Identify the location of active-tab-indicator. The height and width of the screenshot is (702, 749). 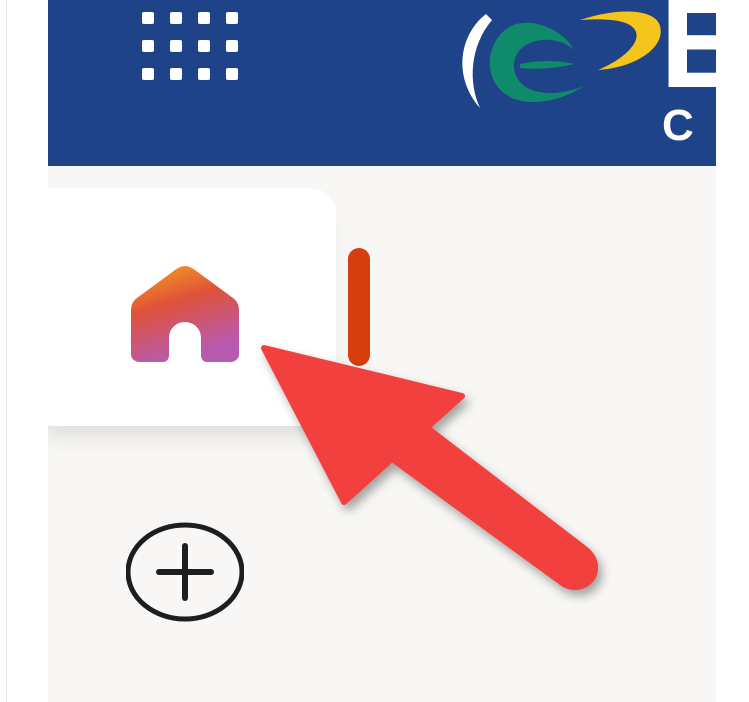
(359, 307).